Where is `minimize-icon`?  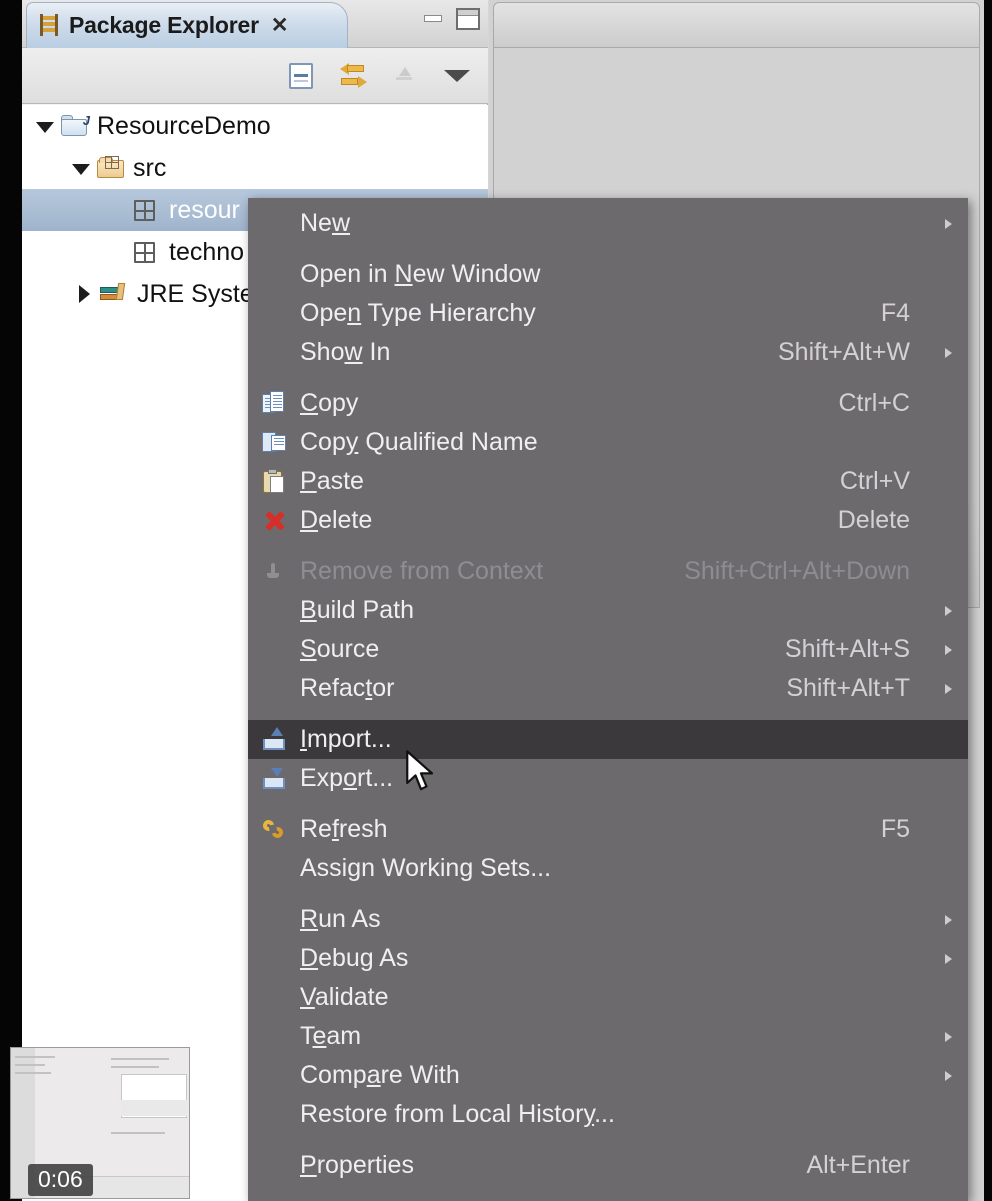 minimize-icon is located at coordinates (433, 19).